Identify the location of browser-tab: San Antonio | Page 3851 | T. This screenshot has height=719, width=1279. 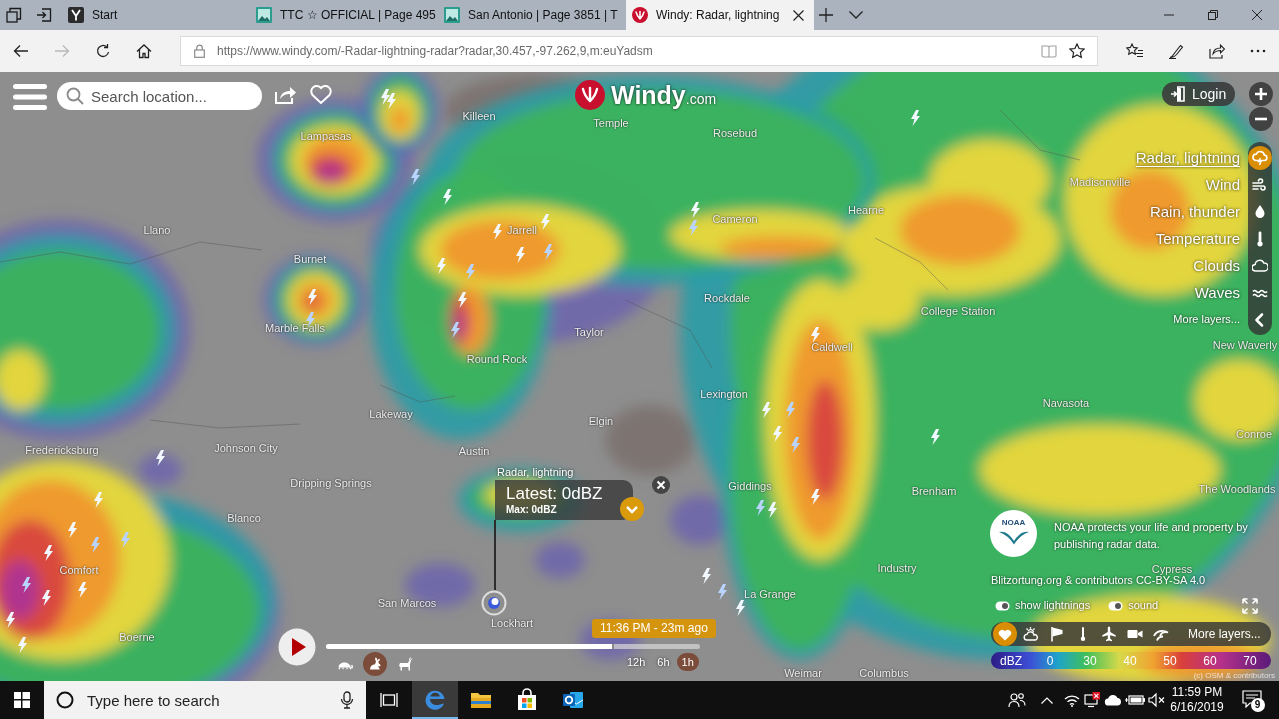
(532, 15).